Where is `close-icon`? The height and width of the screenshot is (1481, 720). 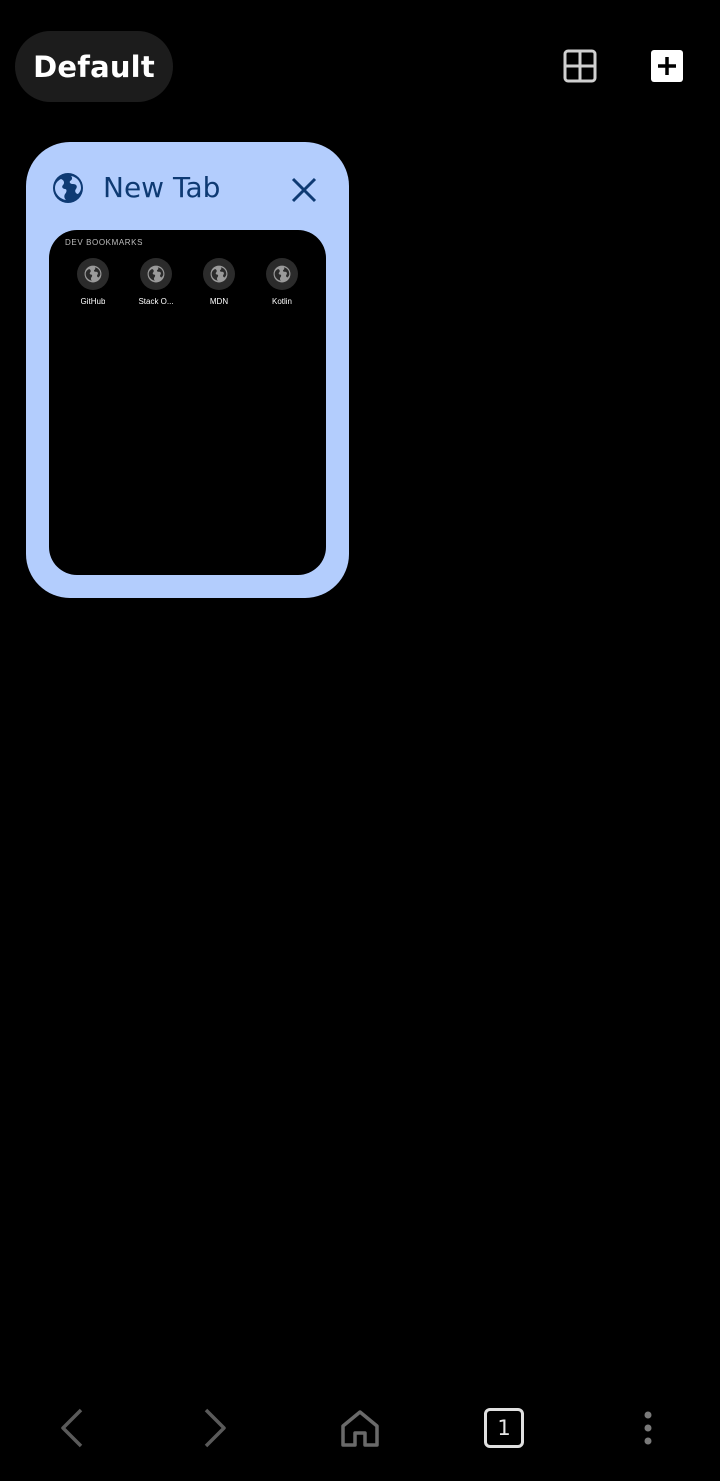 close-icon is located at coordinates (304, 190).